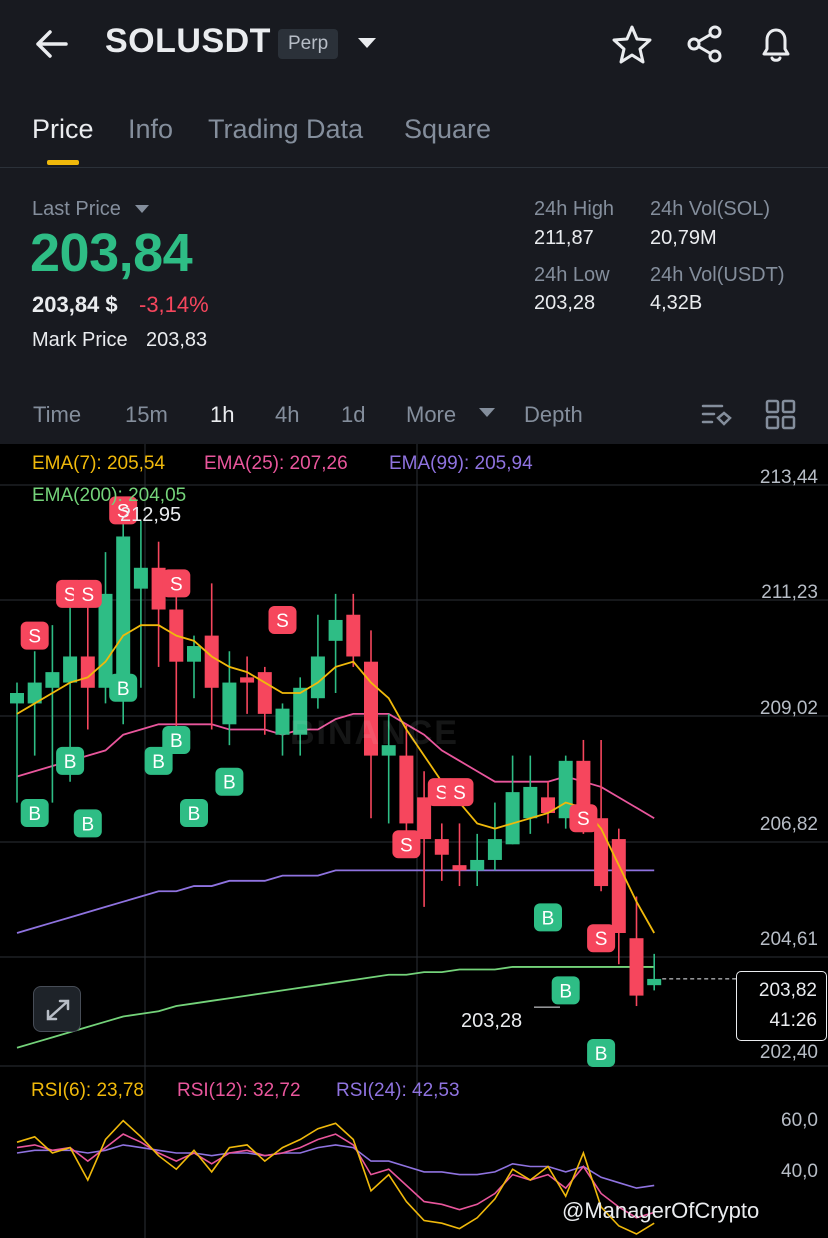  What do you see at coordinates (683, 238) in the screenshot?
I see `vol-sol-value: 20,79M` at bounding box center [683, 238].